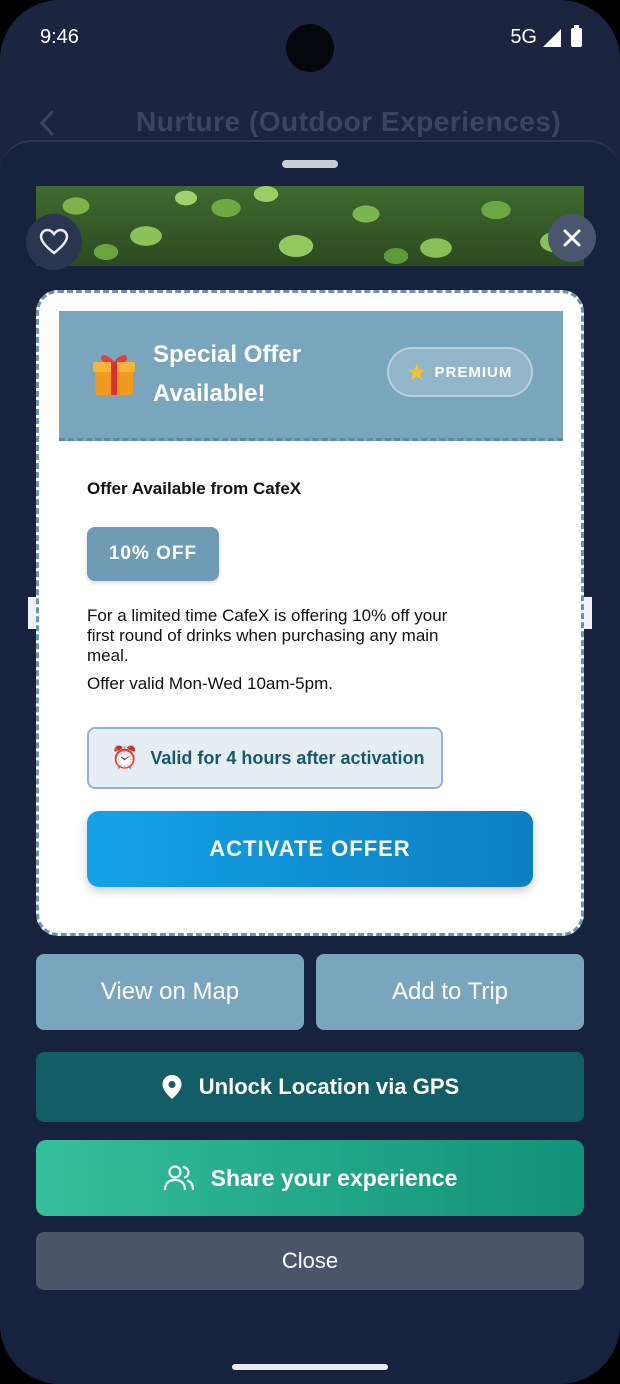 The image size is (620, 1384). I want to click on heart-icon, so click(54, 241).